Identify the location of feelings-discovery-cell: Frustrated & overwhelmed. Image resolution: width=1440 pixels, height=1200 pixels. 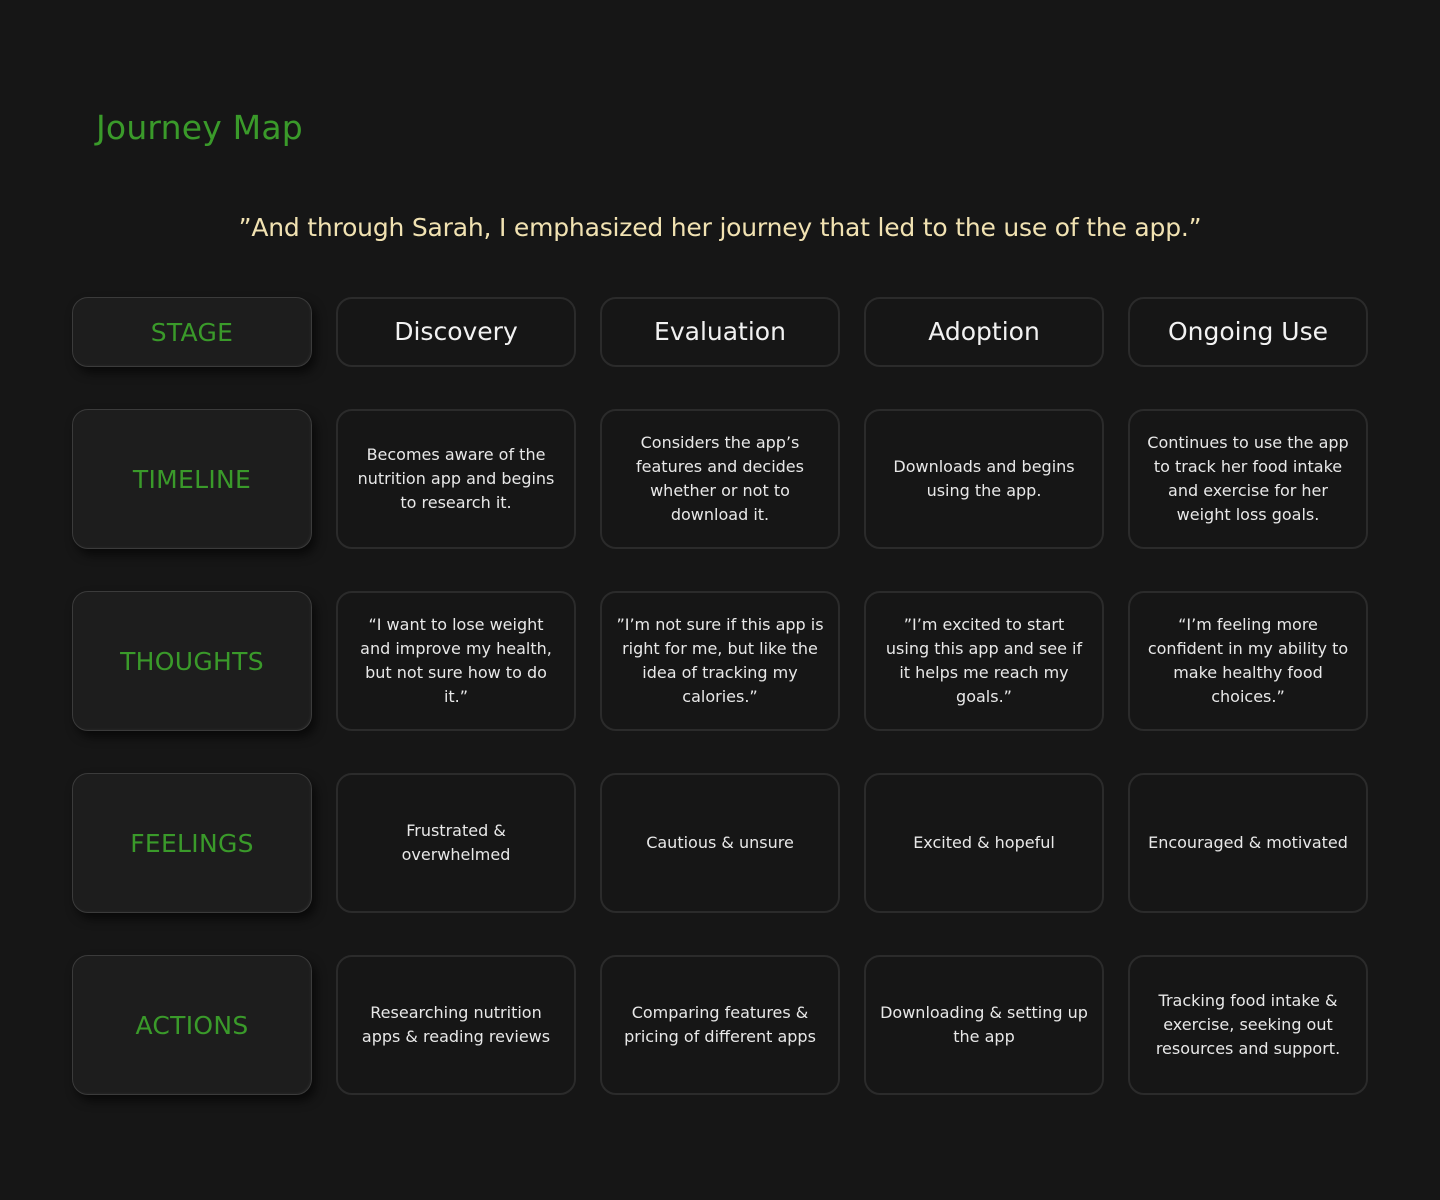
(456, 843).